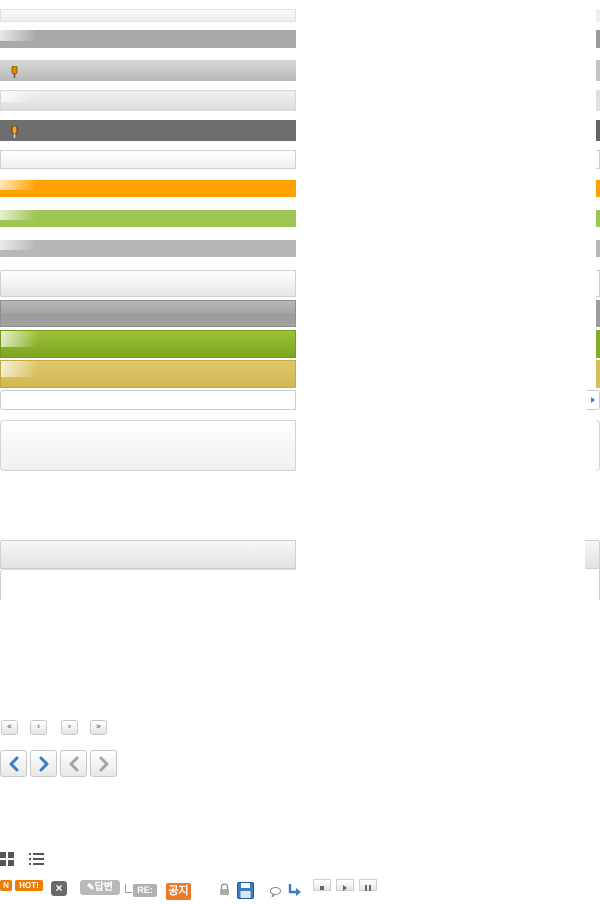 The image size is (600, 904). I want to click on hot-badge: HOT!, so click(29, 885).